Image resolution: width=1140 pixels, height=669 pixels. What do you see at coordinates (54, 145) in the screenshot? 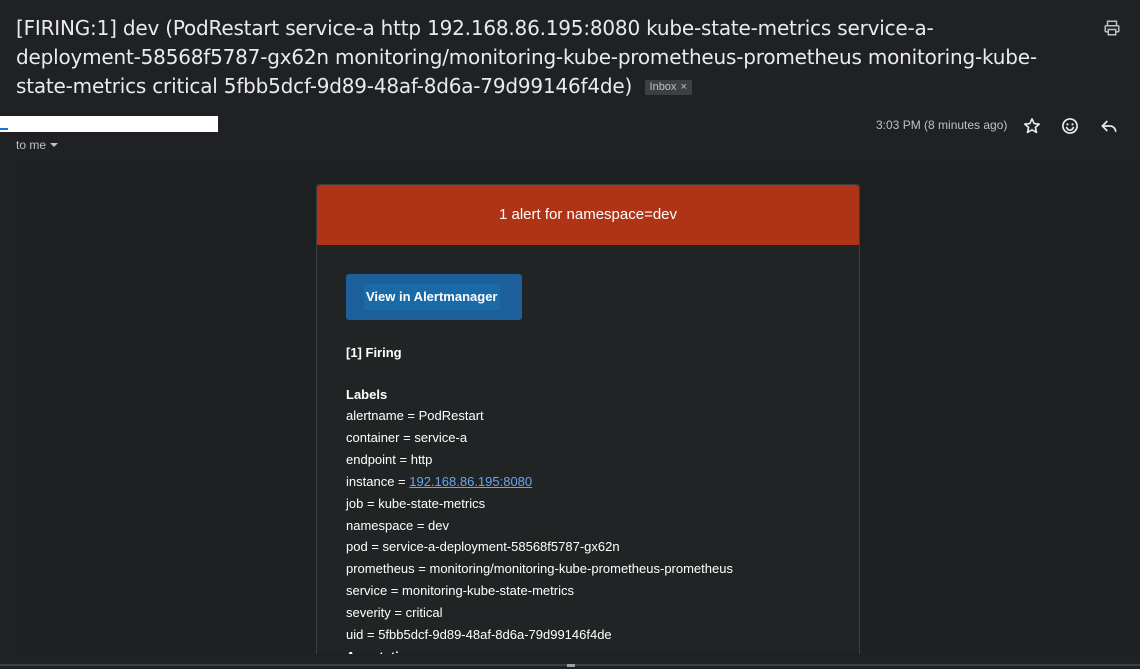
I see `chevron-down-icon` at bounding box center [54, 145].